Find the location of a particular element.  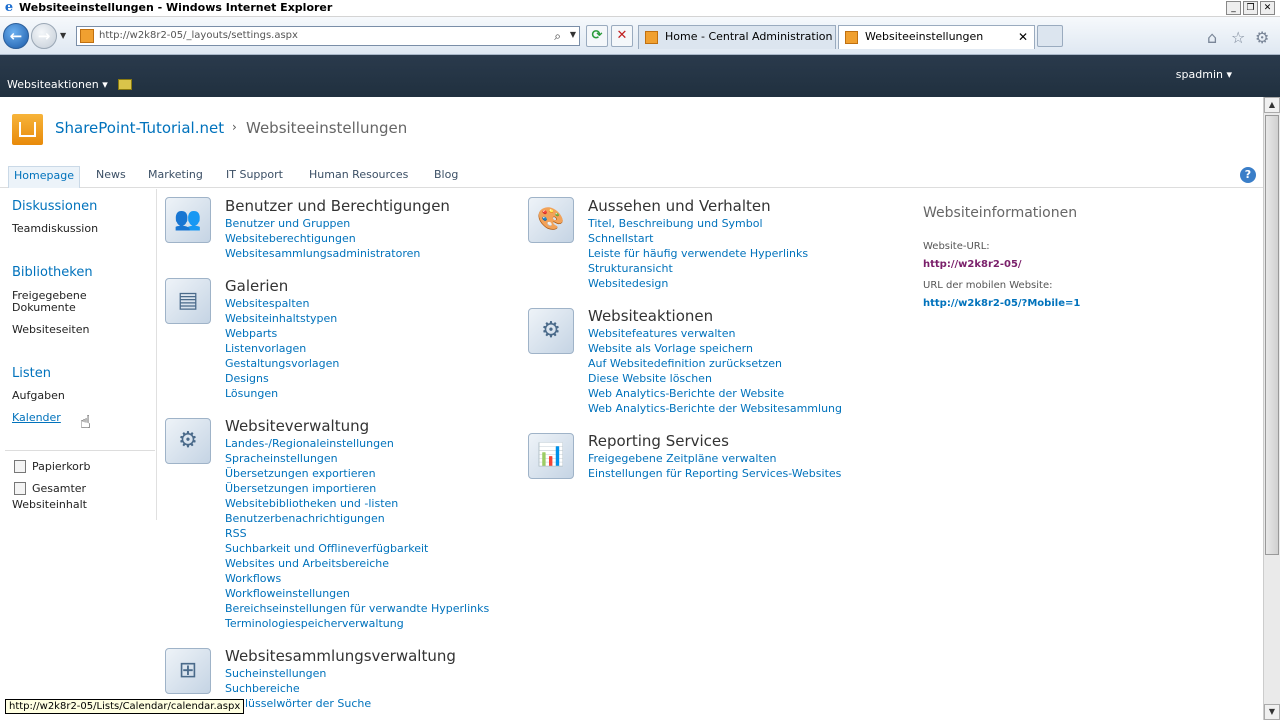

ql-heading-discussions: Diskussionen is located at coordinates (54, 206).